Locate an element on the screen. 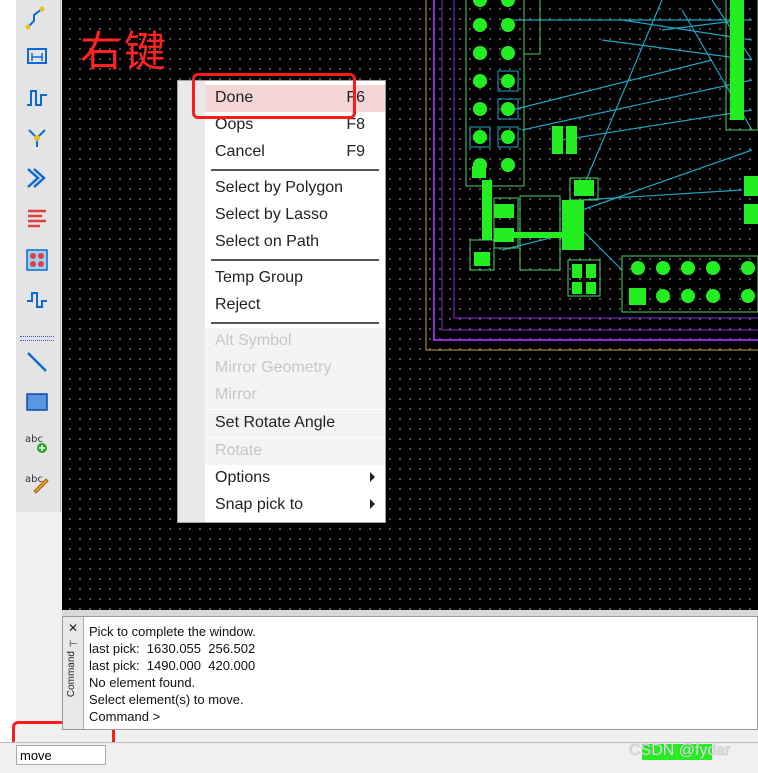 This screenshot has width=758, height=773. menu-icon-gutter is located at coordinates (191, 301).